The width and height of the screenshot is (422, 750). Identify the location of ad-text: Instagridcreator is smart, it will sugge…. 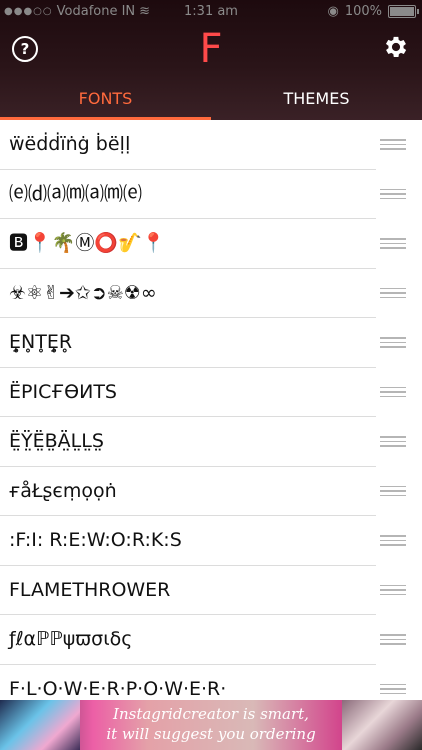
(211, 724).